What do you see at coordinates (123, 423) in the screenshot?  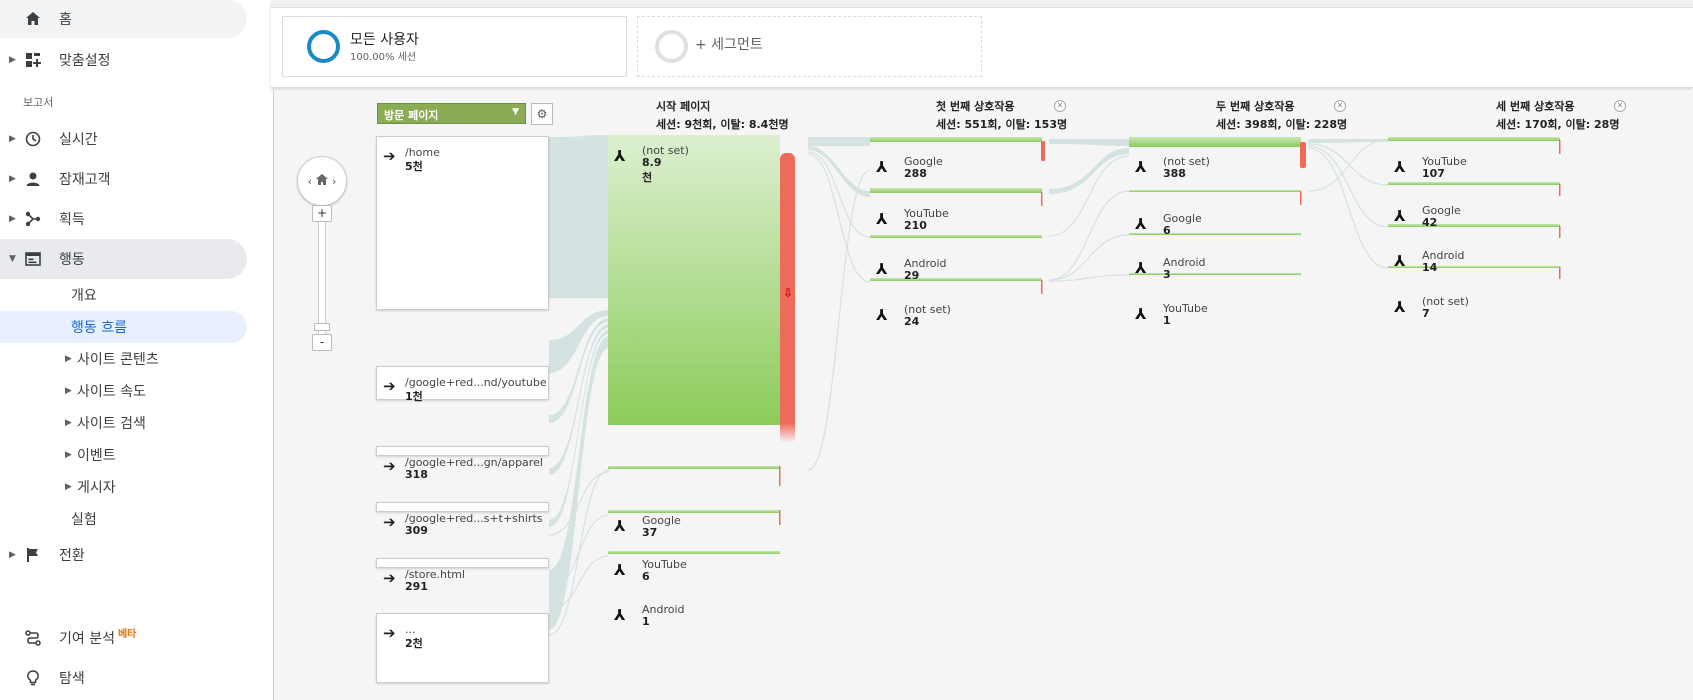 I see `nav-site-search: ▶ 사이트 검색` at bounding box center [123, 423].